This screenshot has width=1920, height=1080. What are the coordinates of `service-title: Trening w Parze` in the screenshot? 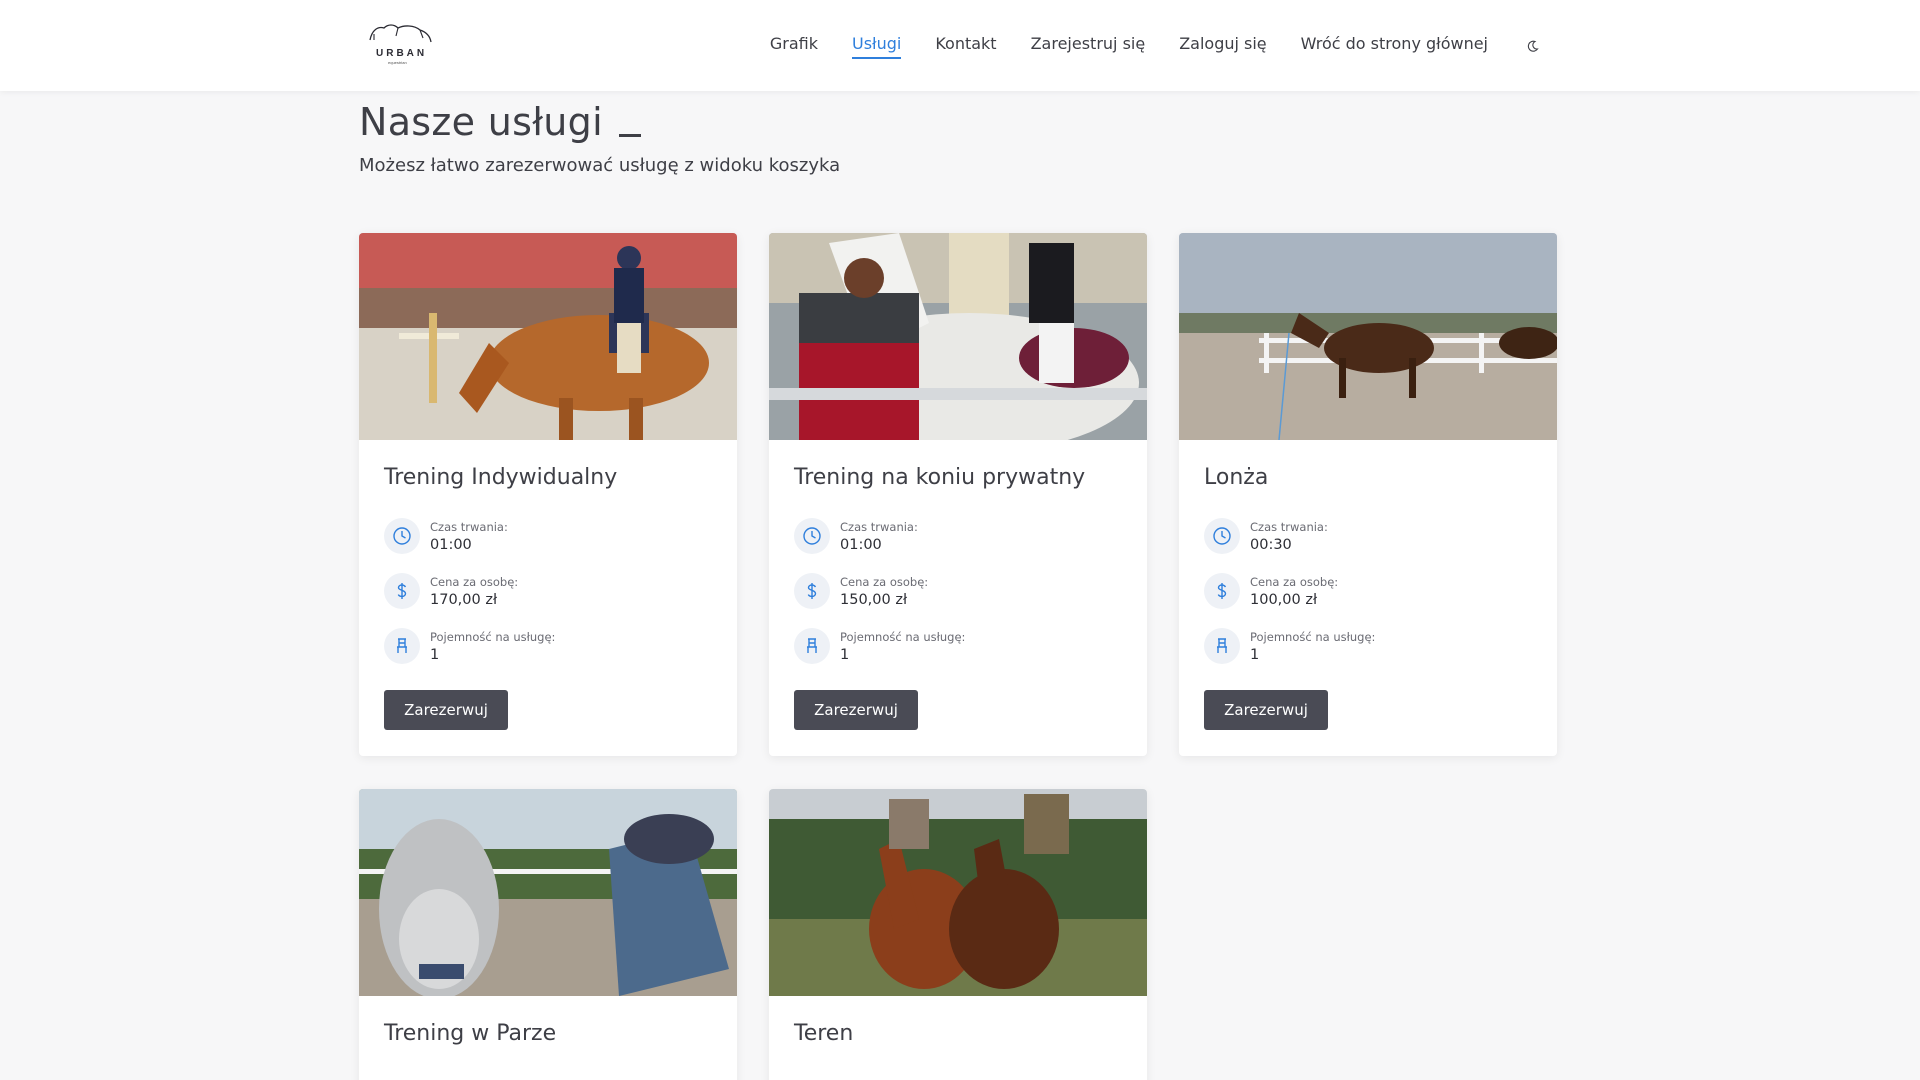 It's located at (470, 1033).